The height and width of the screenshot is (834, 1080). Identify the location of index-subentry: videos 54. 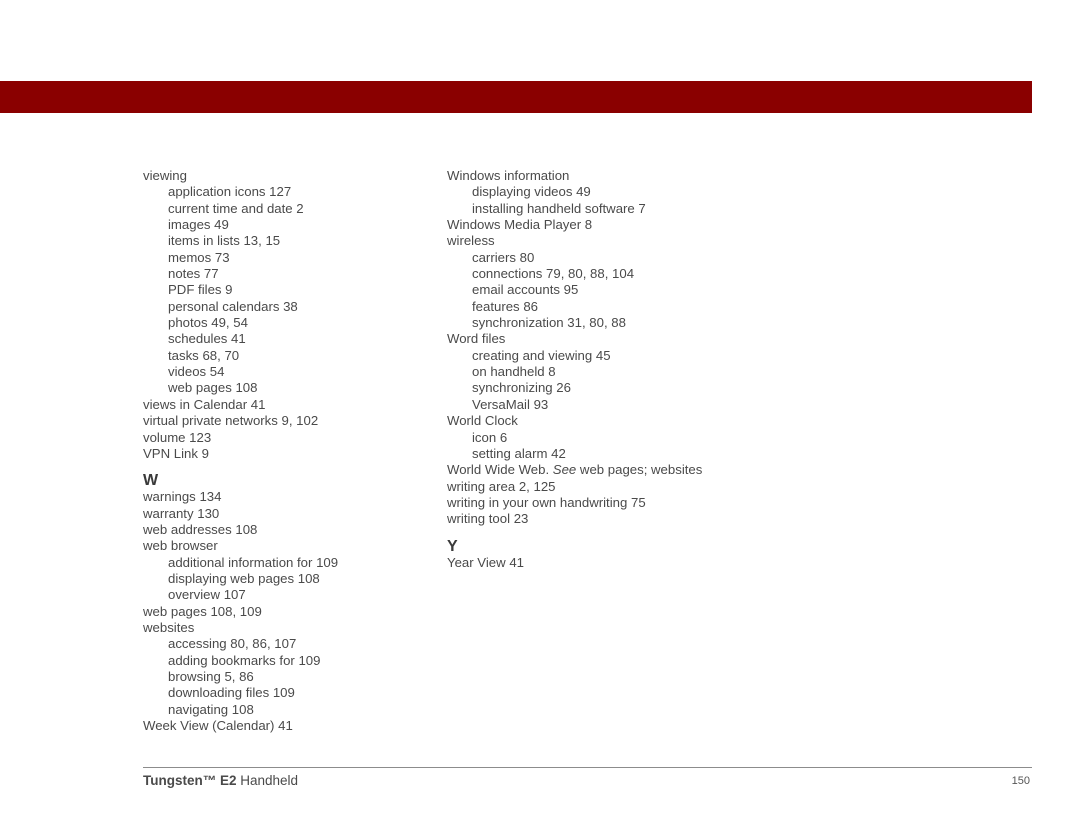
(196, 372).